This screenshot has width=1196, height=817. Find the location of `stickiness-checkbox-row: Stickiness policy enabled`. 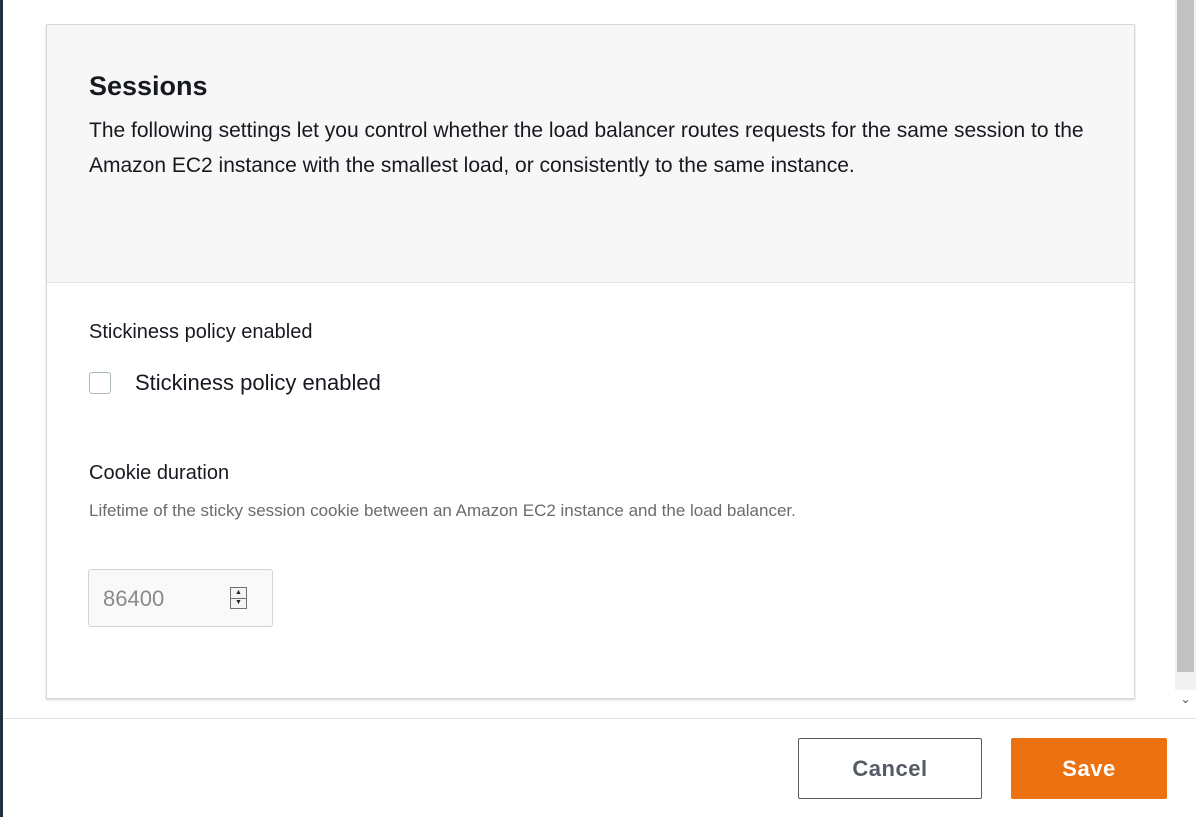

stickiness-checkbox-row: Stickiness policy enabled is located at coordinates (235, 383).